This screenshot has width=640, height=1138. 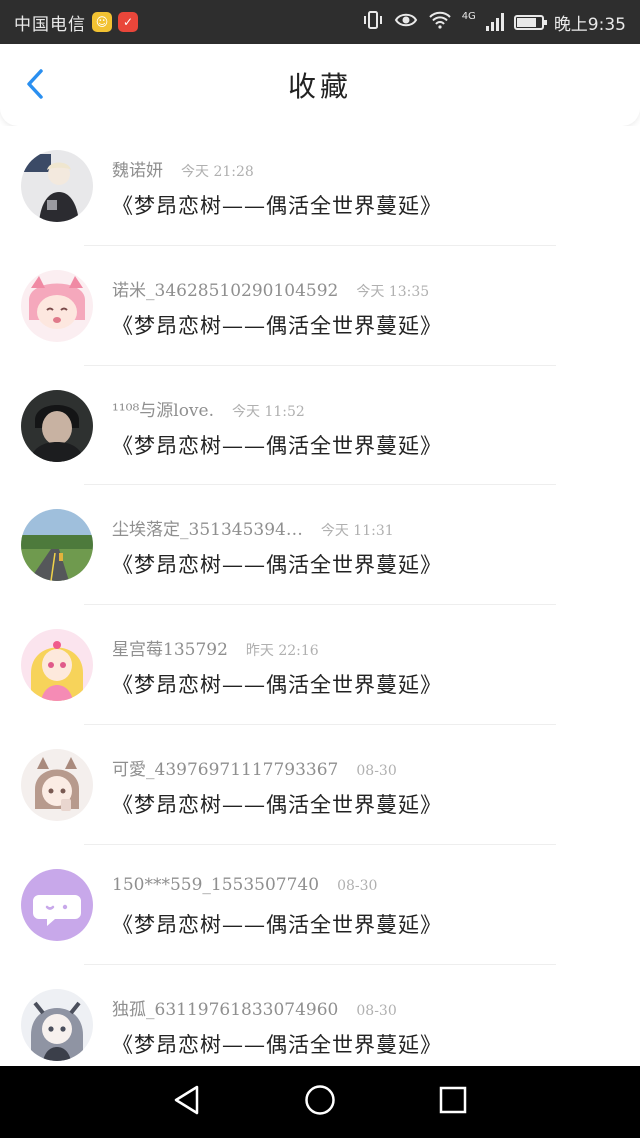 I want to click on system-navigation-bar, so click(x=320, y=1102).